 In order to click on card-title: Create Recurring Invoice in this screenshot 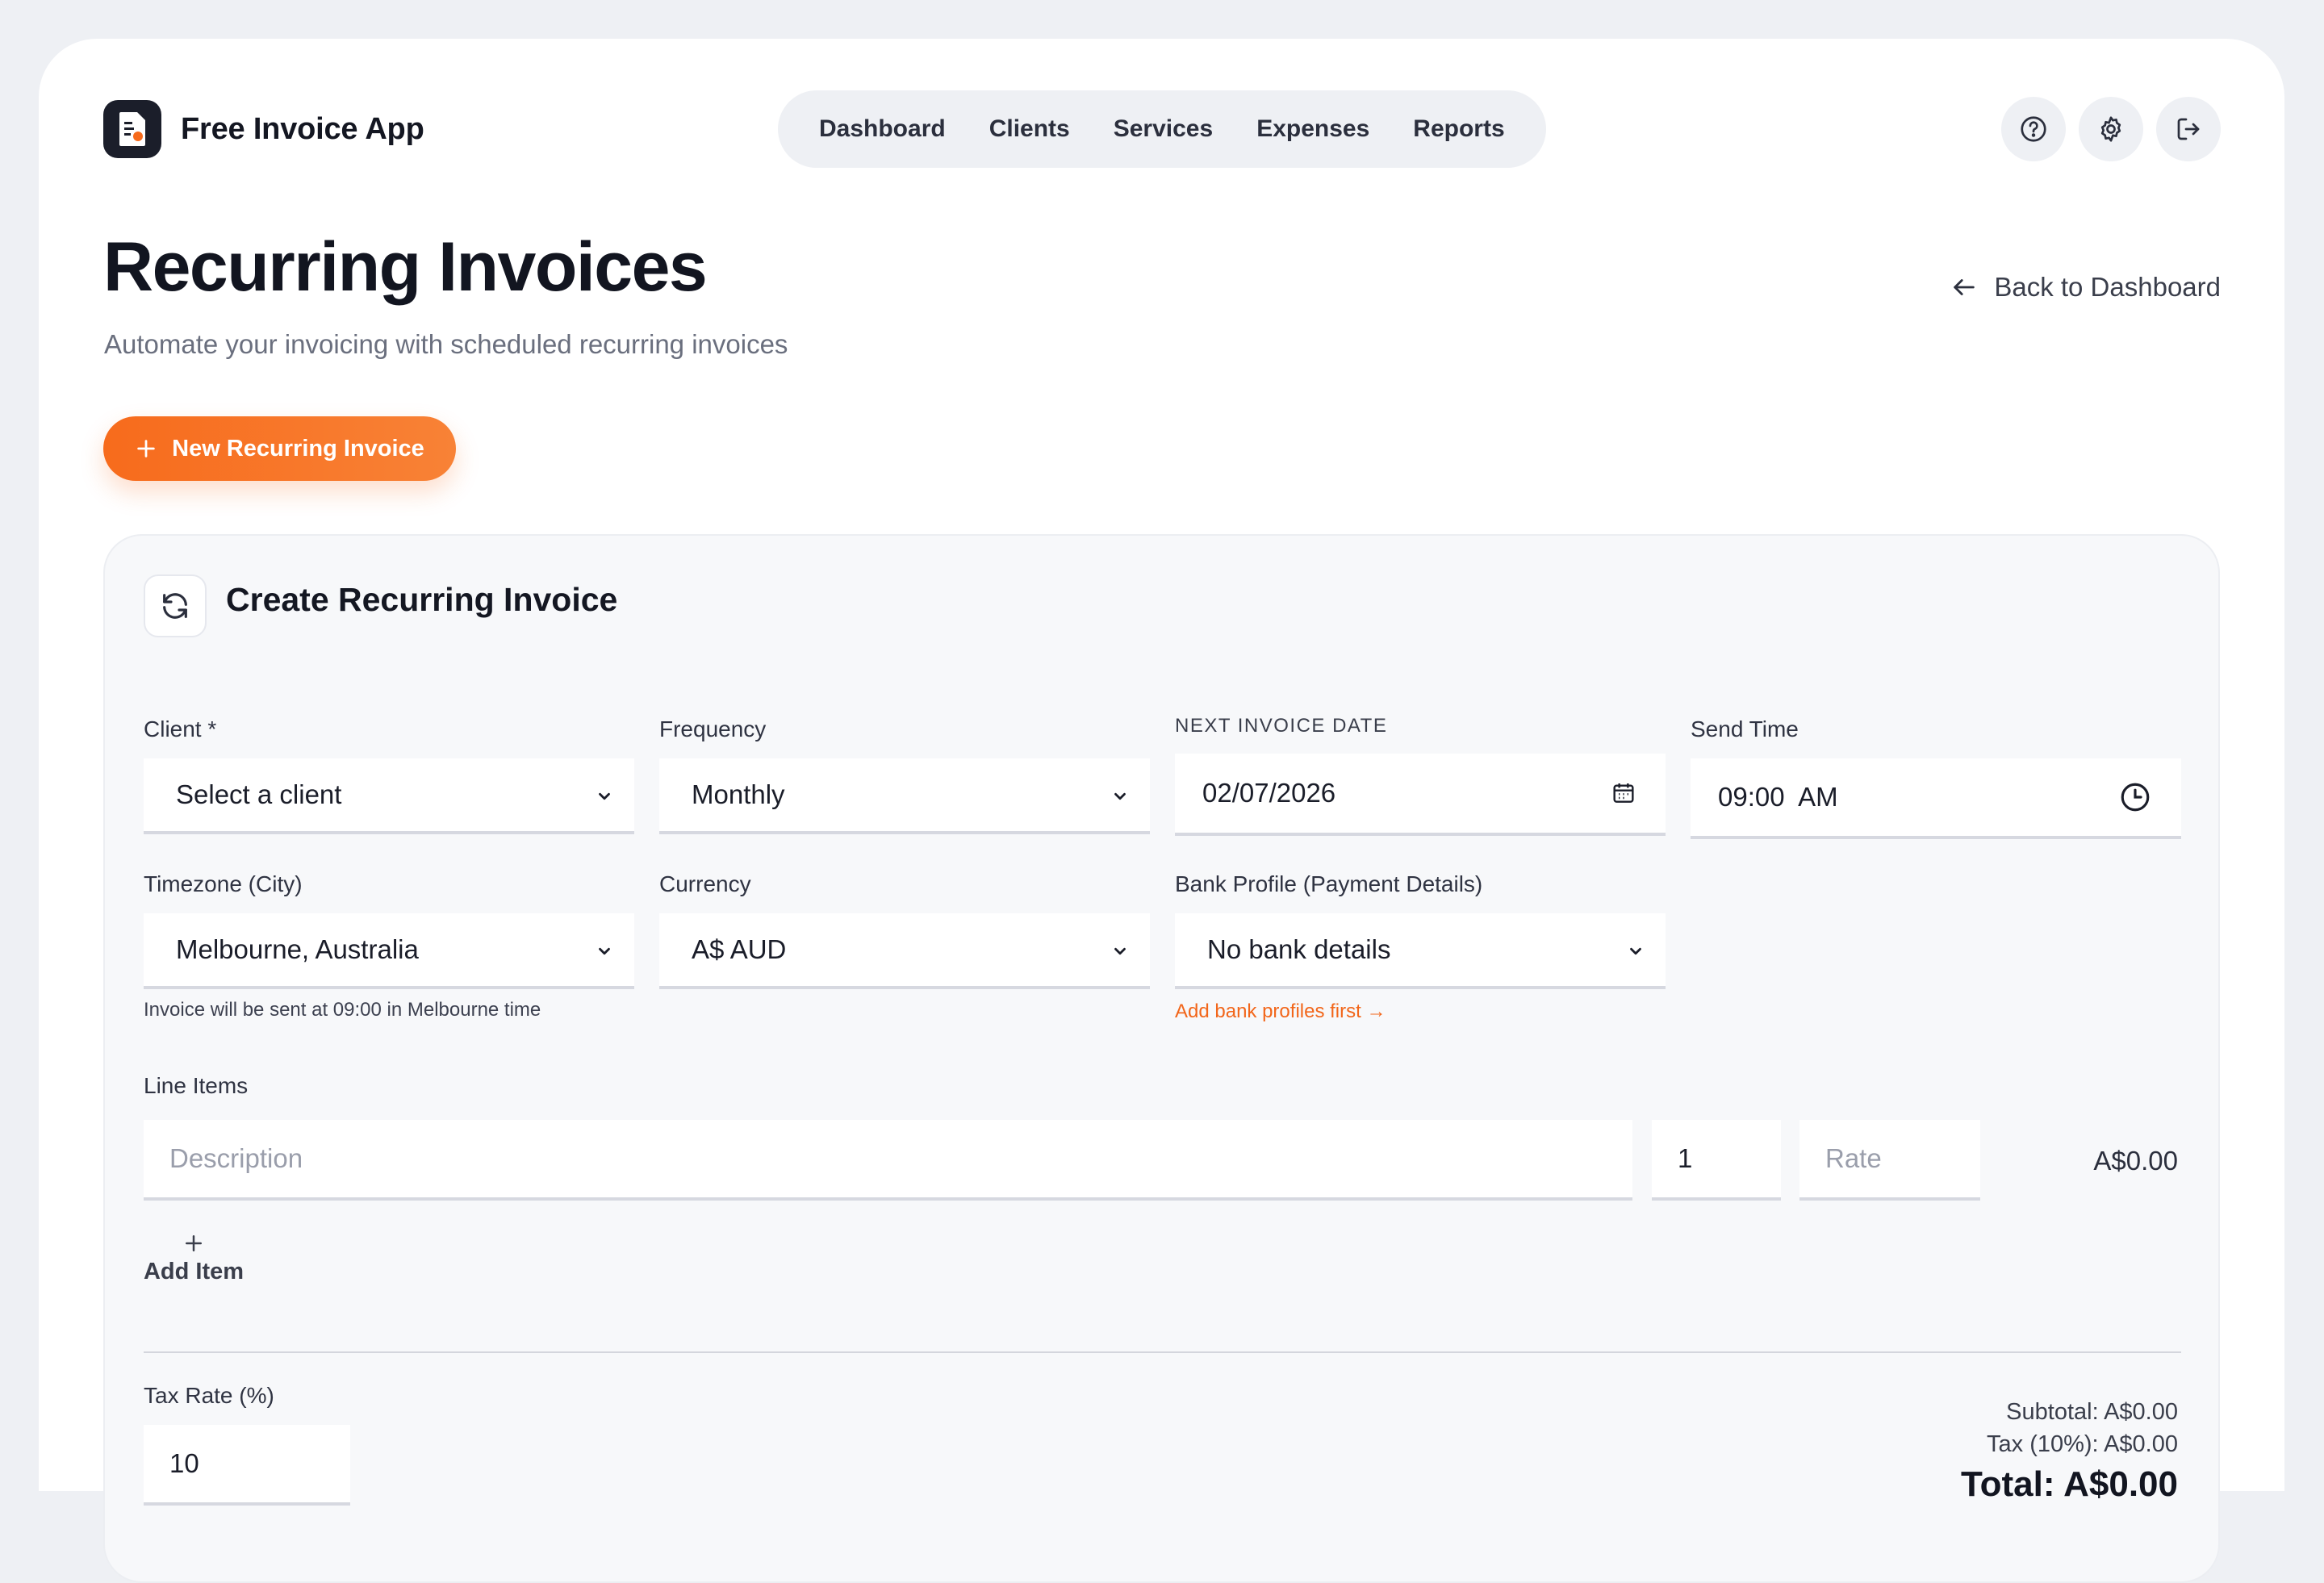, I will do `click(422, 599)`.